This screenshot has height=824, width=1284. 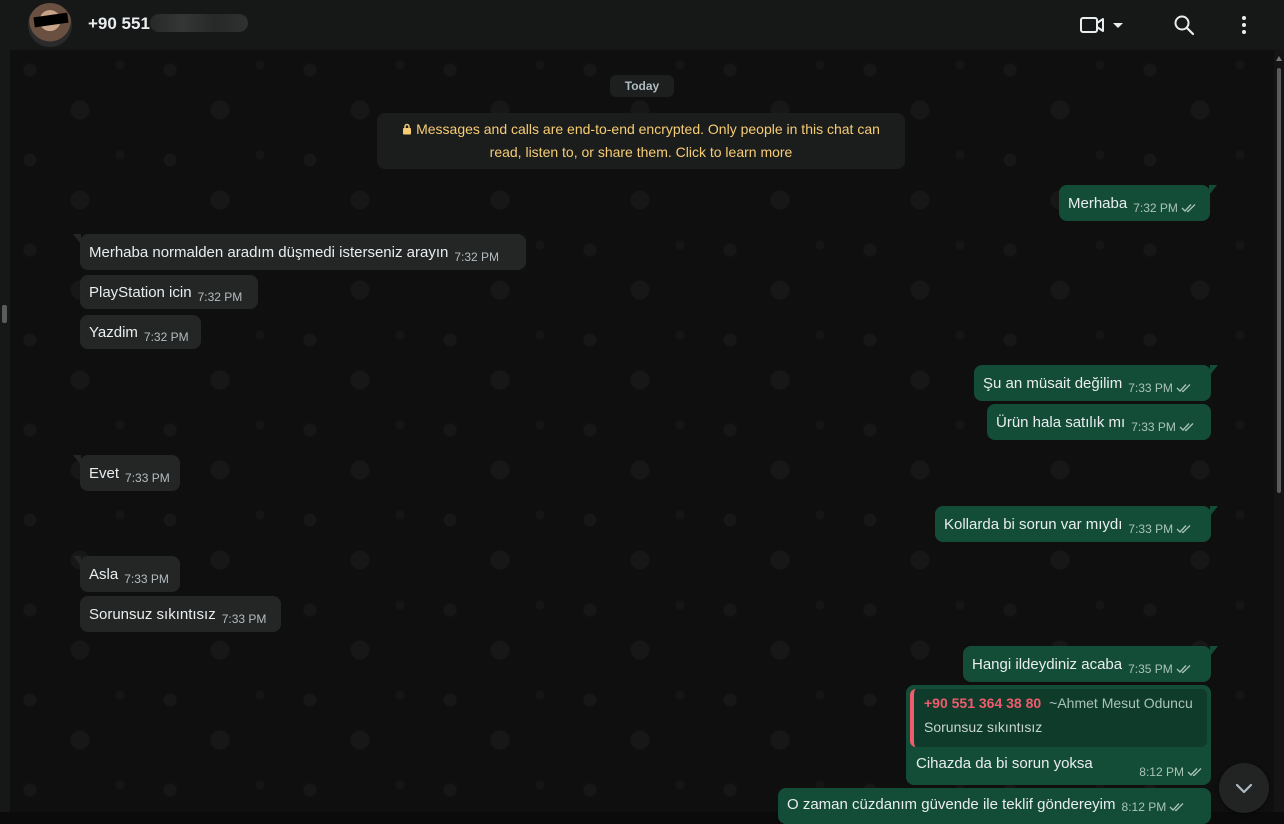 What do you see at coordinates (113, 332) in the screenshot?
I see `message-text: Yazdim` at bounding box center [113, 332].